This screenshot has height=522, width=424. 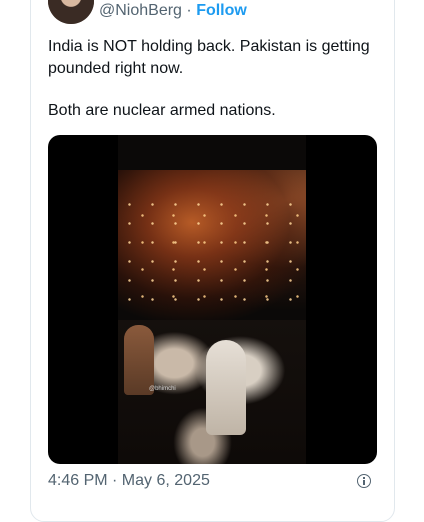 I want to click on avatar-image, so click(x=71, y=12).